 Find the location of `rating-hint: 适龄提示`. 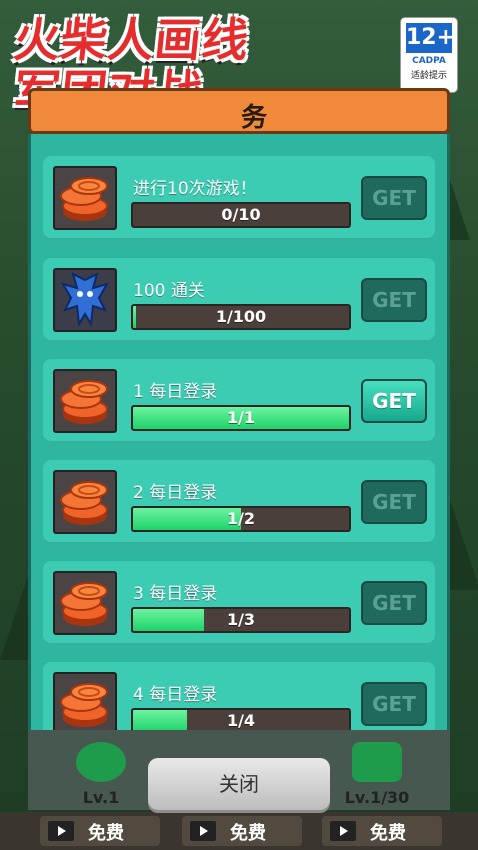

rating-hint: 适龄提示 is located at coordinates (428, 76).